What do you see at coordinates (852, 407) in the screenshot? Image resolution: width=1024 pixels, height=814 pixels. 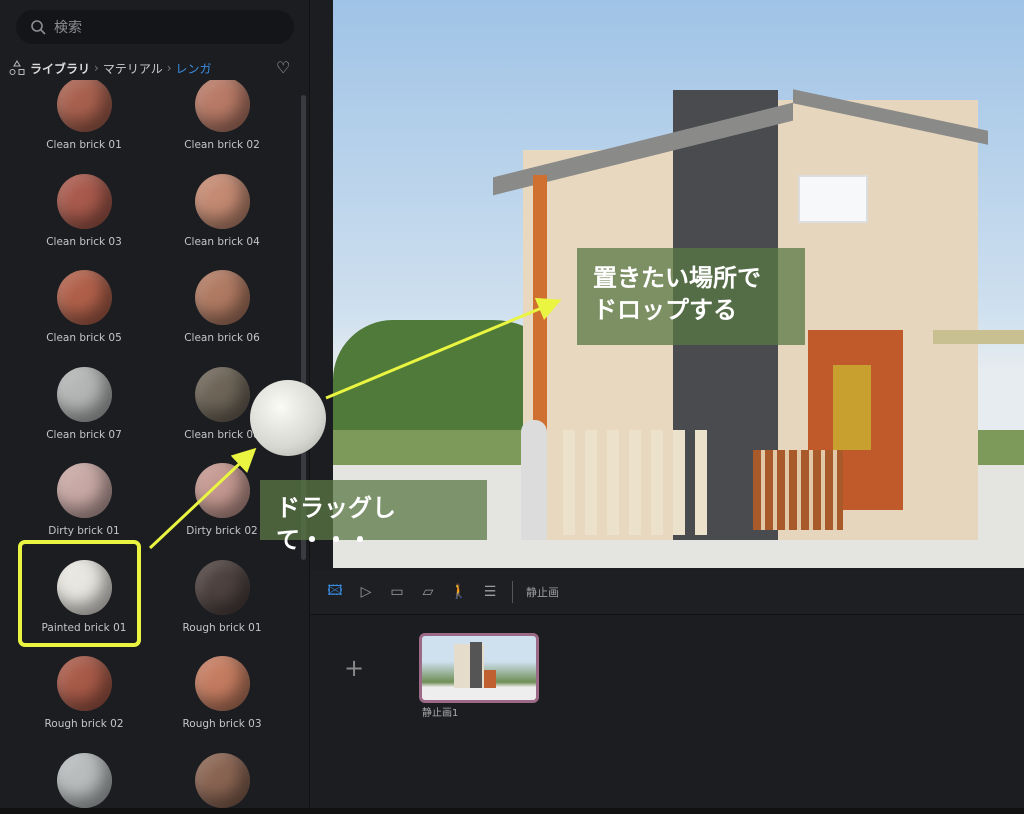 I see `door-panel` at bounding box center [852, 407].